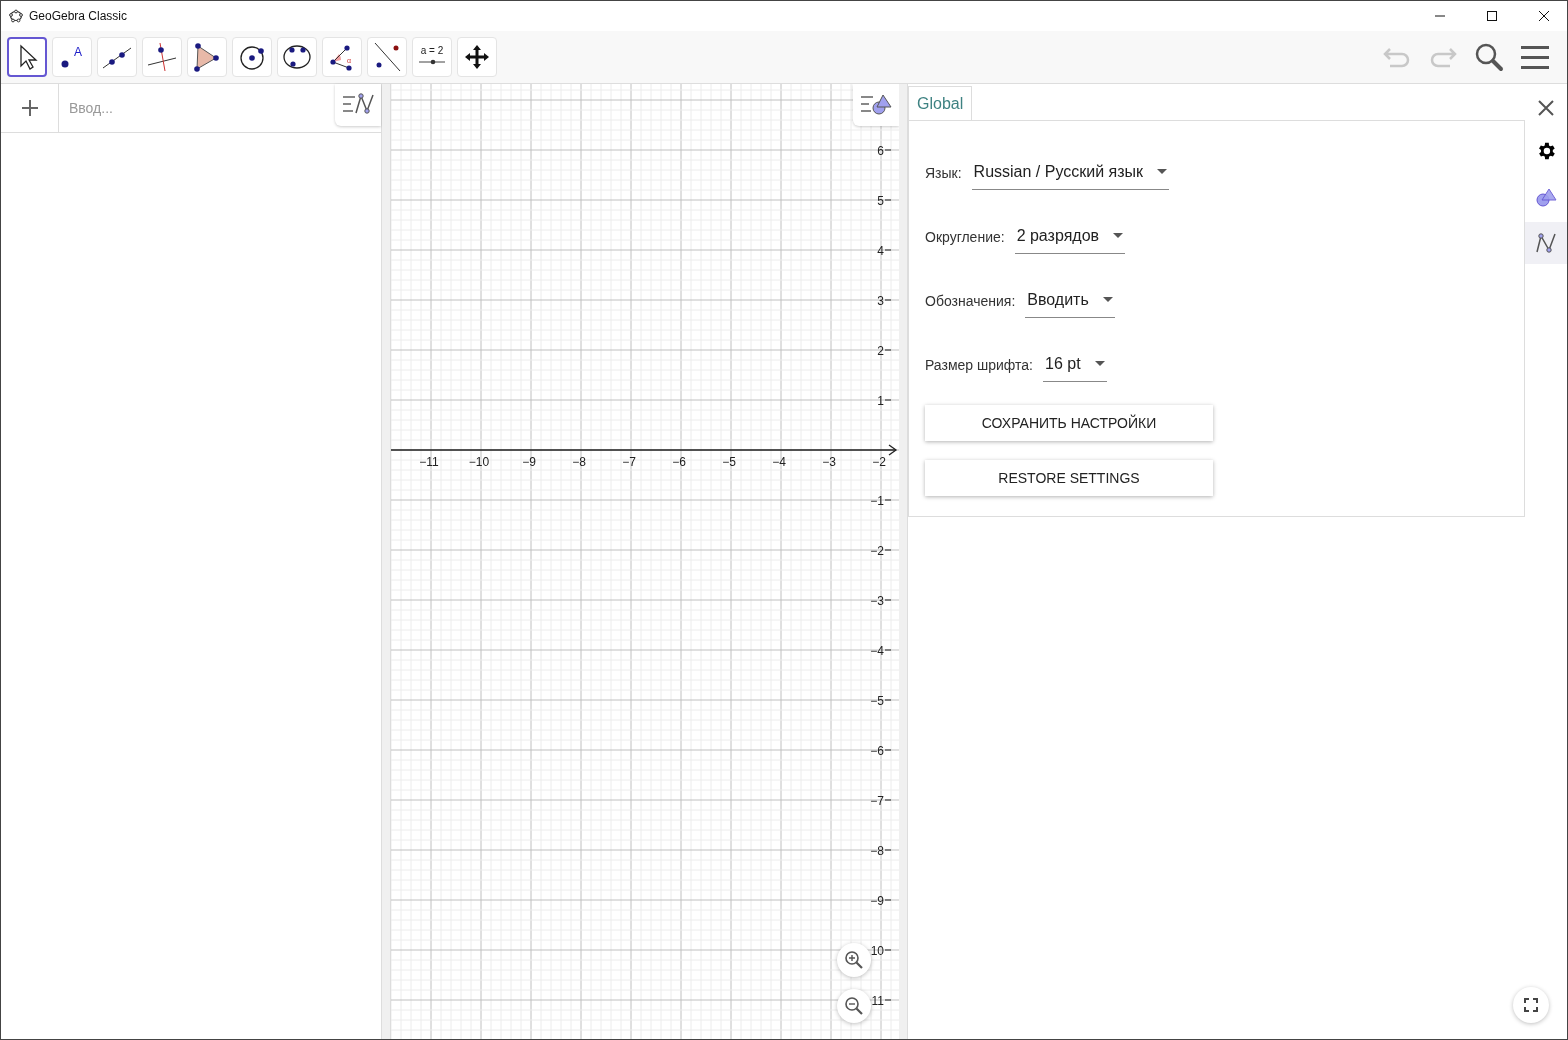 This screenshot has width=1568, height=1040. I want to click on function-graph-icon, so click(1546, 243).